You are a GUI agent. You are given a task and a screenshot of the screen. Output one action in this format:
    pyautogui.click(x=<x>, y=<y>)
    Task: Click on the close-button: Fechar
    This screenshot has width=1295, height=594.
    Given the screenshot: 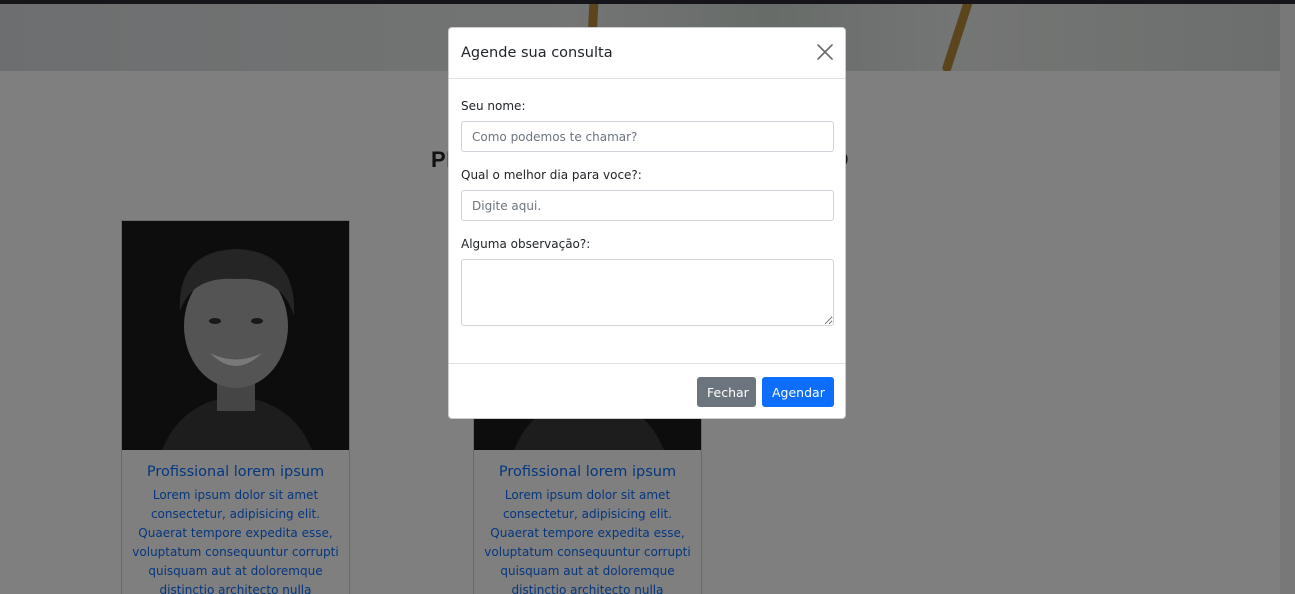 What is the action you would take?
    pyautogui.click(x=726, y=392)
    